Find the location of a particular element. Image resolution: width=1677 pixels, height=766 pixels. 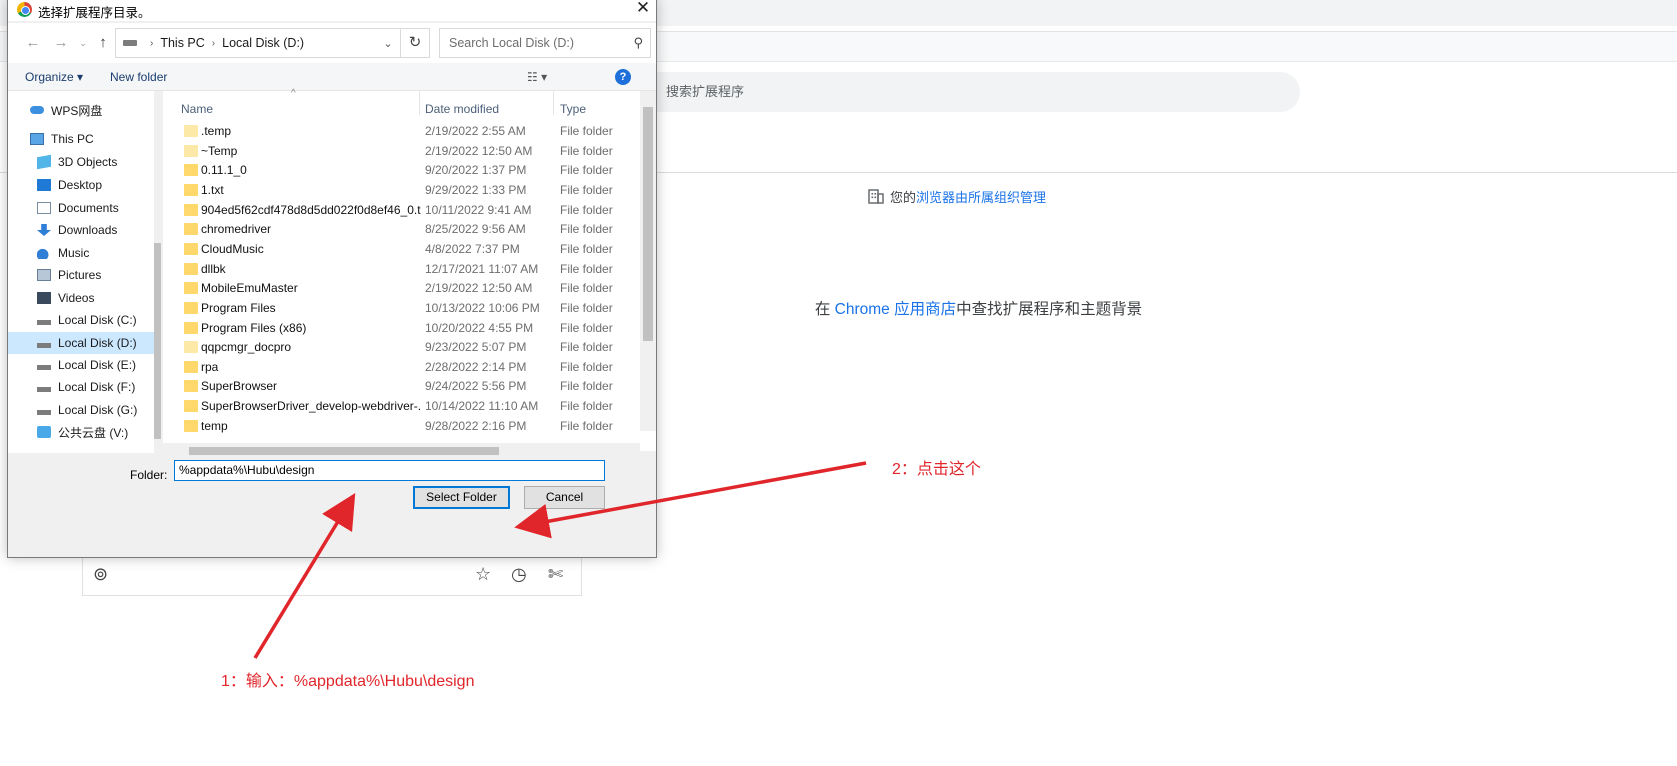

file-date: 9/29/2022 1:33 PM is located at coordinates (476, 189).